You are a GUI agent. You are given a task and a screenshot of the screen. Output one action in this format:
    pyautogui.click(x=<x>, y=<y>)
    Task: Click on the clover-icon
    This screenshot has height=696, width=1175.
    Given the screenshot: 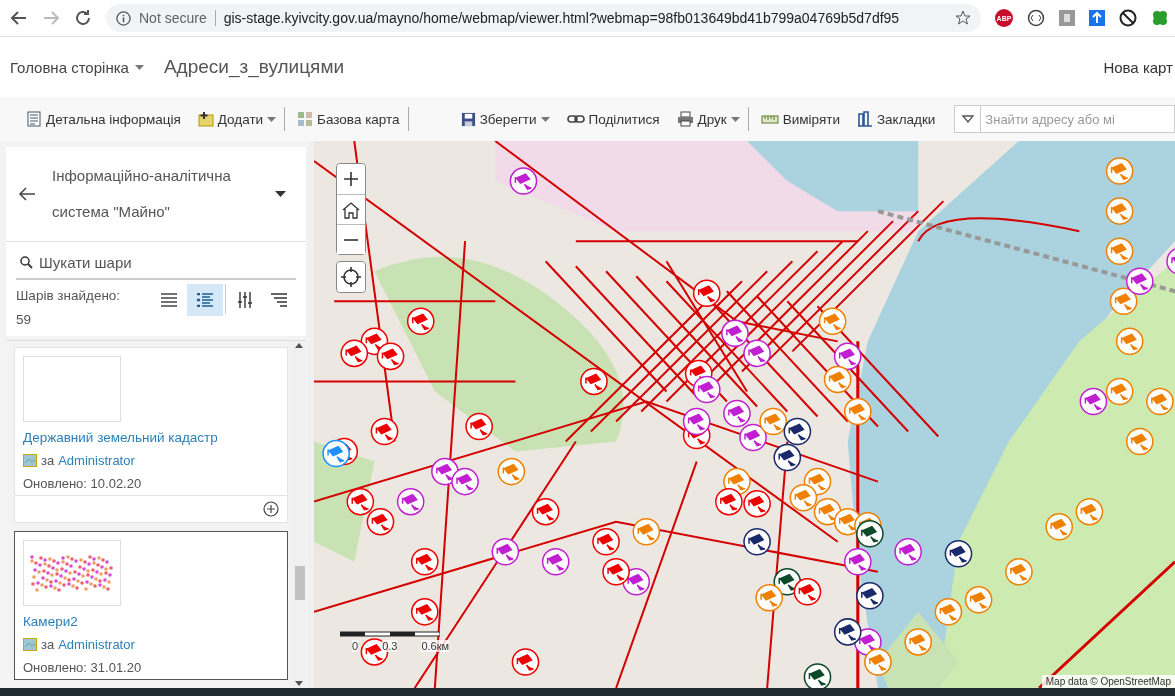 What is the action you would take?
    pyautogui.click(x=1160, y=18)
    